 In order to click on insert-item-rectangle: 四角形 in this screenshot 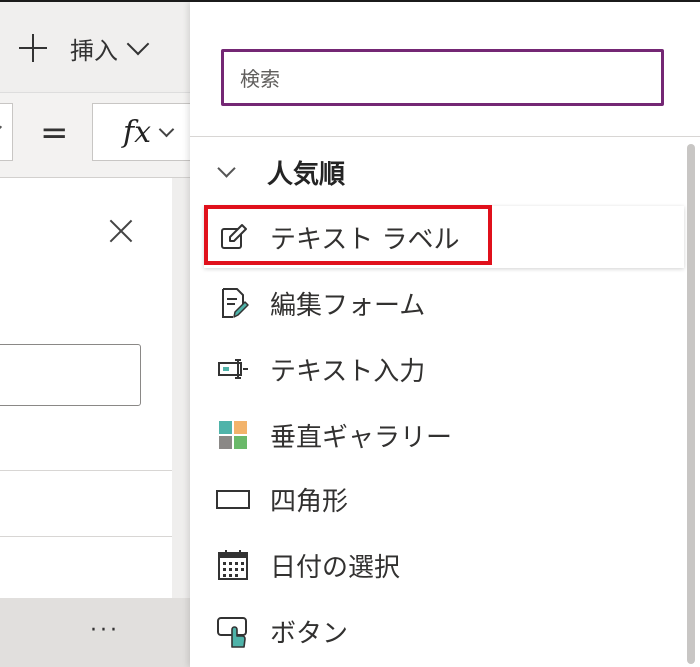, I will do `click(444, 499)`.